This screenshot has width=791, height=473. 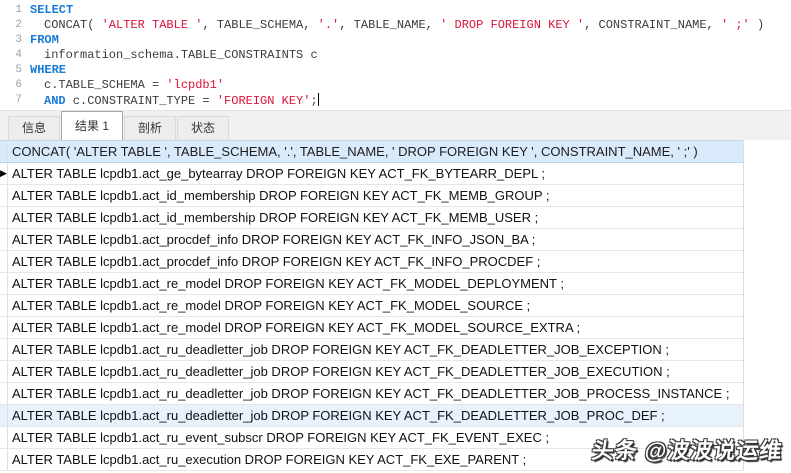 I want to click on tab-result-1: 结果 1, so click(x=92, y=125).